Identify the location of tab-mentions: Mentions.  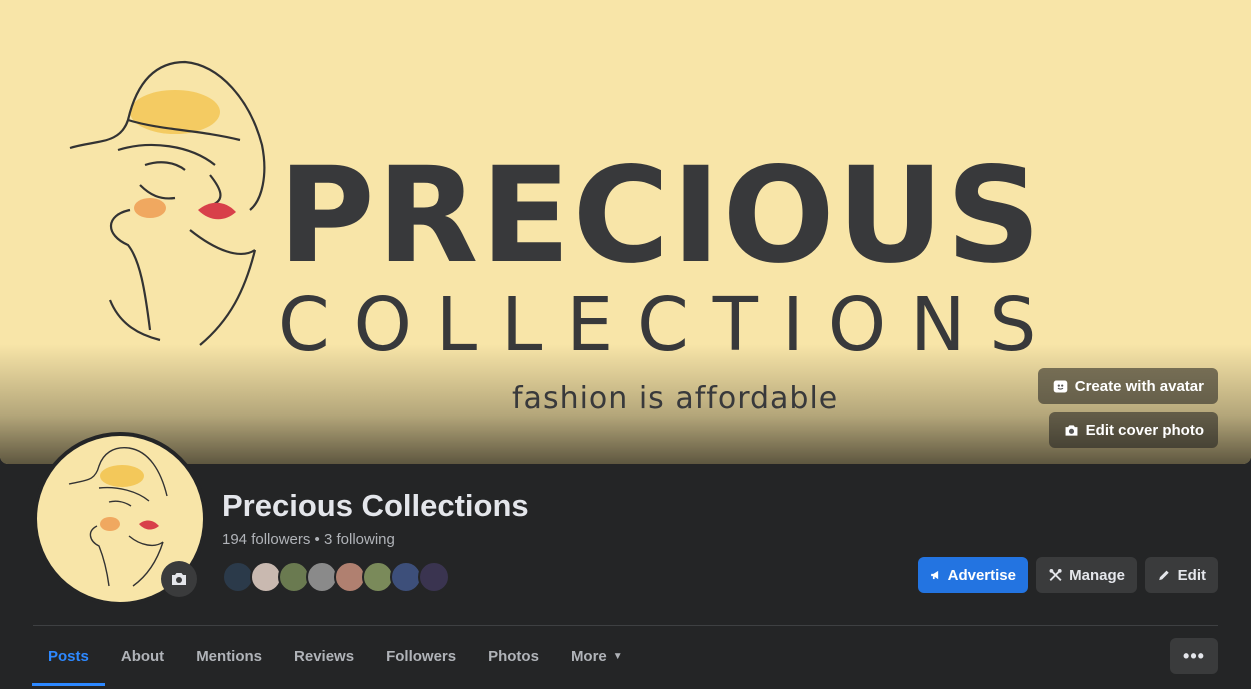
(229, 656).